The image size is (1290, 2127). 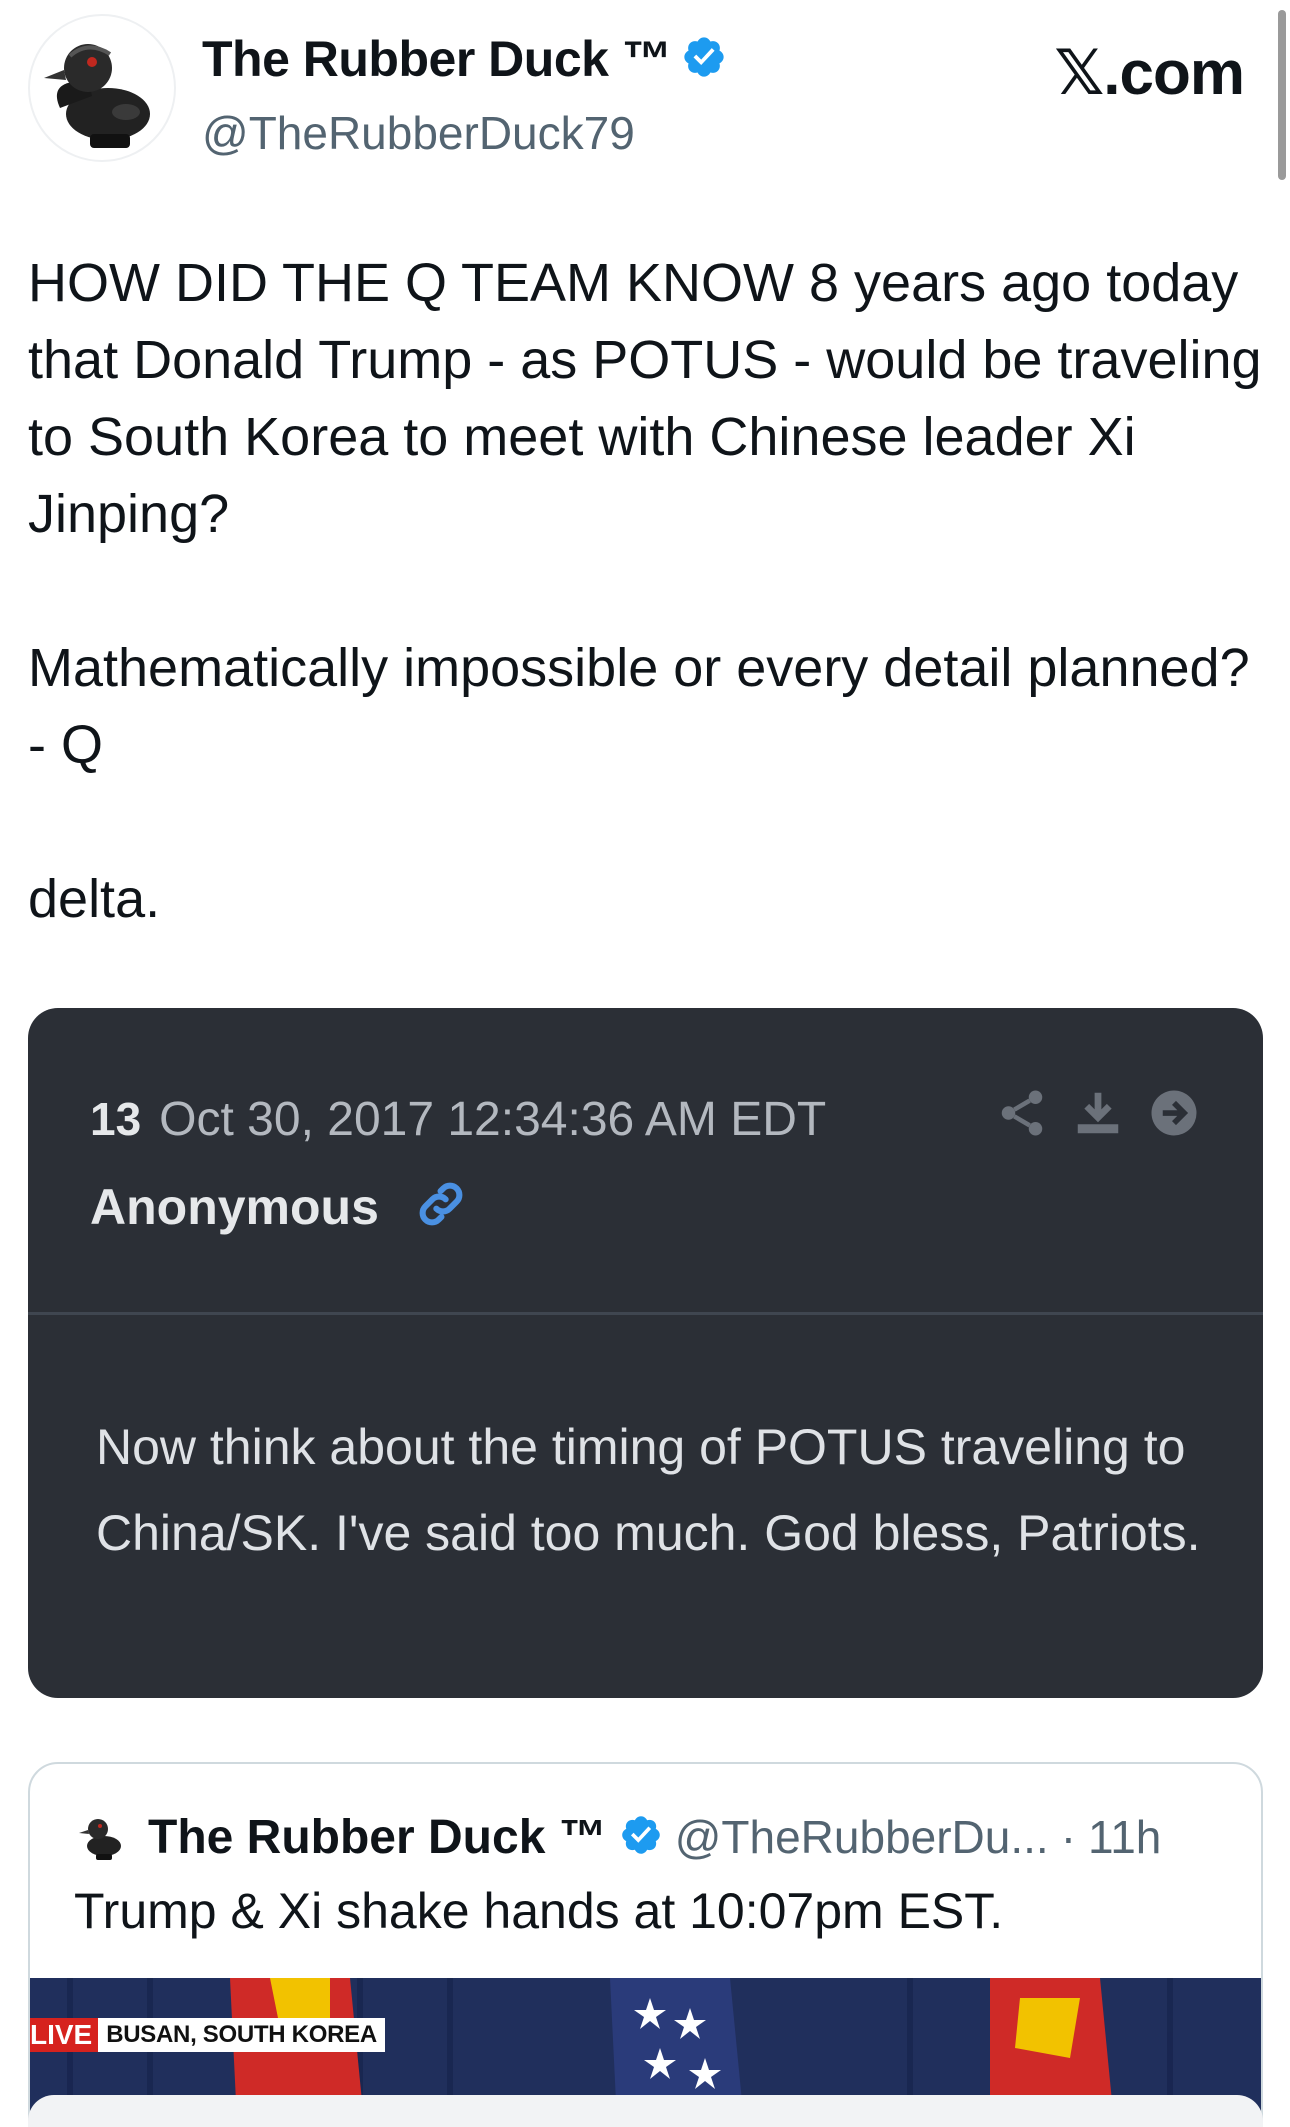 I want to click on download-icon, so click(x=1098, y=1115).